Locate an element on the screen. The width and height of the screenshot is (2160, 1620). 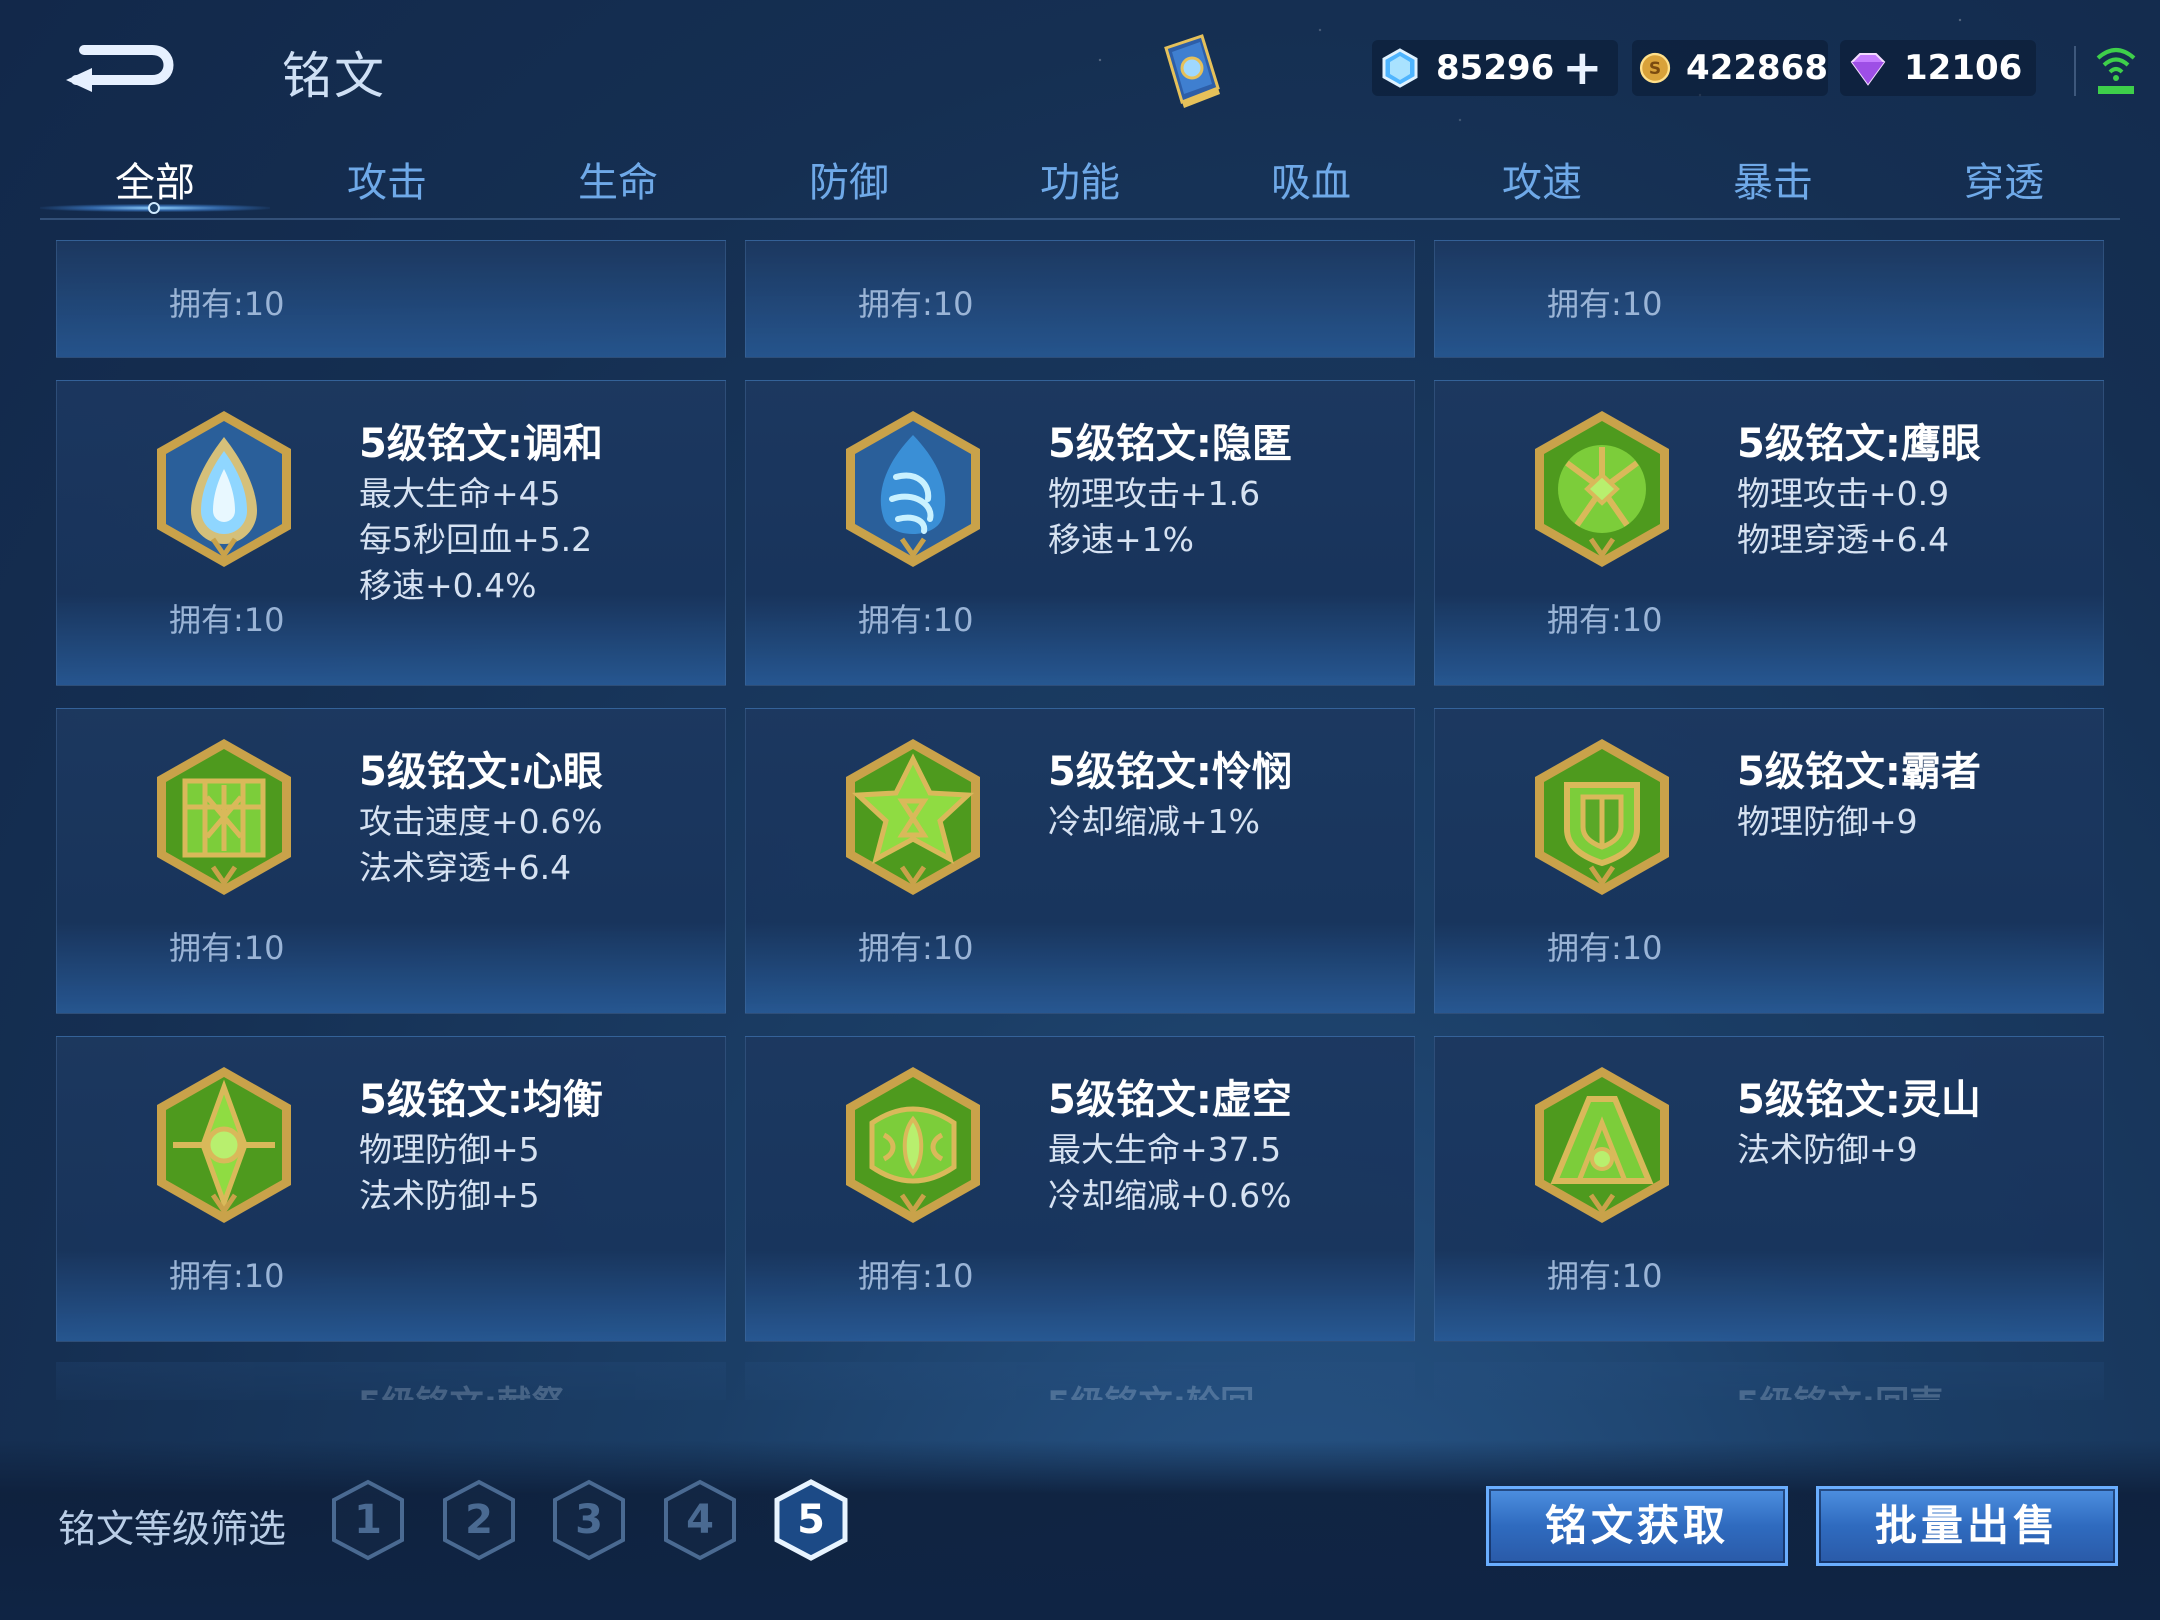
green-void-emblem-icon is located at coordinates (913, 1145).